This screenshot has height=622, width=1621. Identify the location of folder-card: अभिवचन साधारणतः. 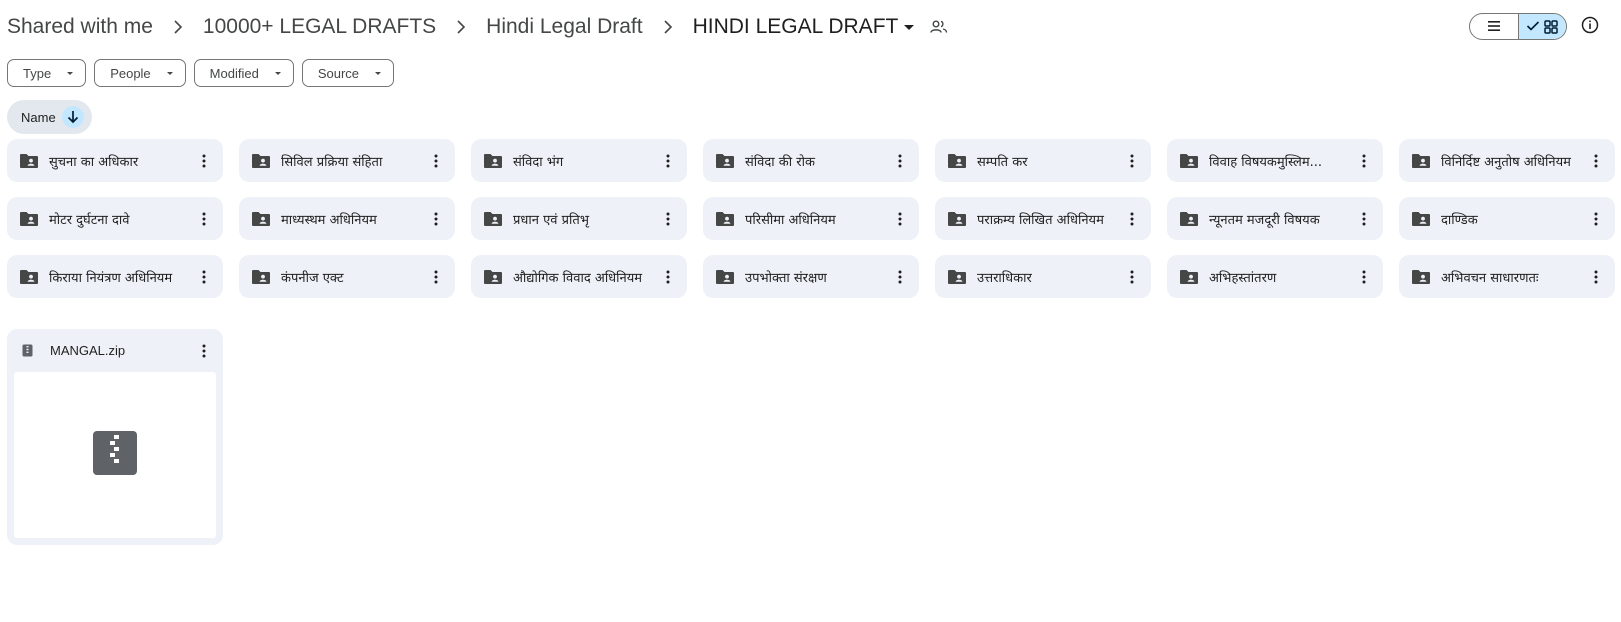
(1507, 276).